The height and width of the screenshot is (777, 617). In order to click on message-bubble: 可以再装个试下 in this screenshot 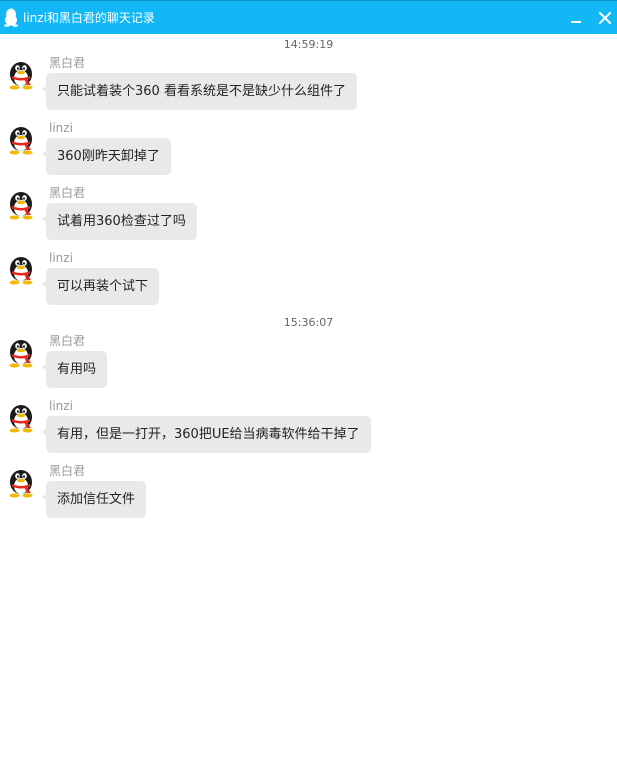, I will do `click(100, 286)`.